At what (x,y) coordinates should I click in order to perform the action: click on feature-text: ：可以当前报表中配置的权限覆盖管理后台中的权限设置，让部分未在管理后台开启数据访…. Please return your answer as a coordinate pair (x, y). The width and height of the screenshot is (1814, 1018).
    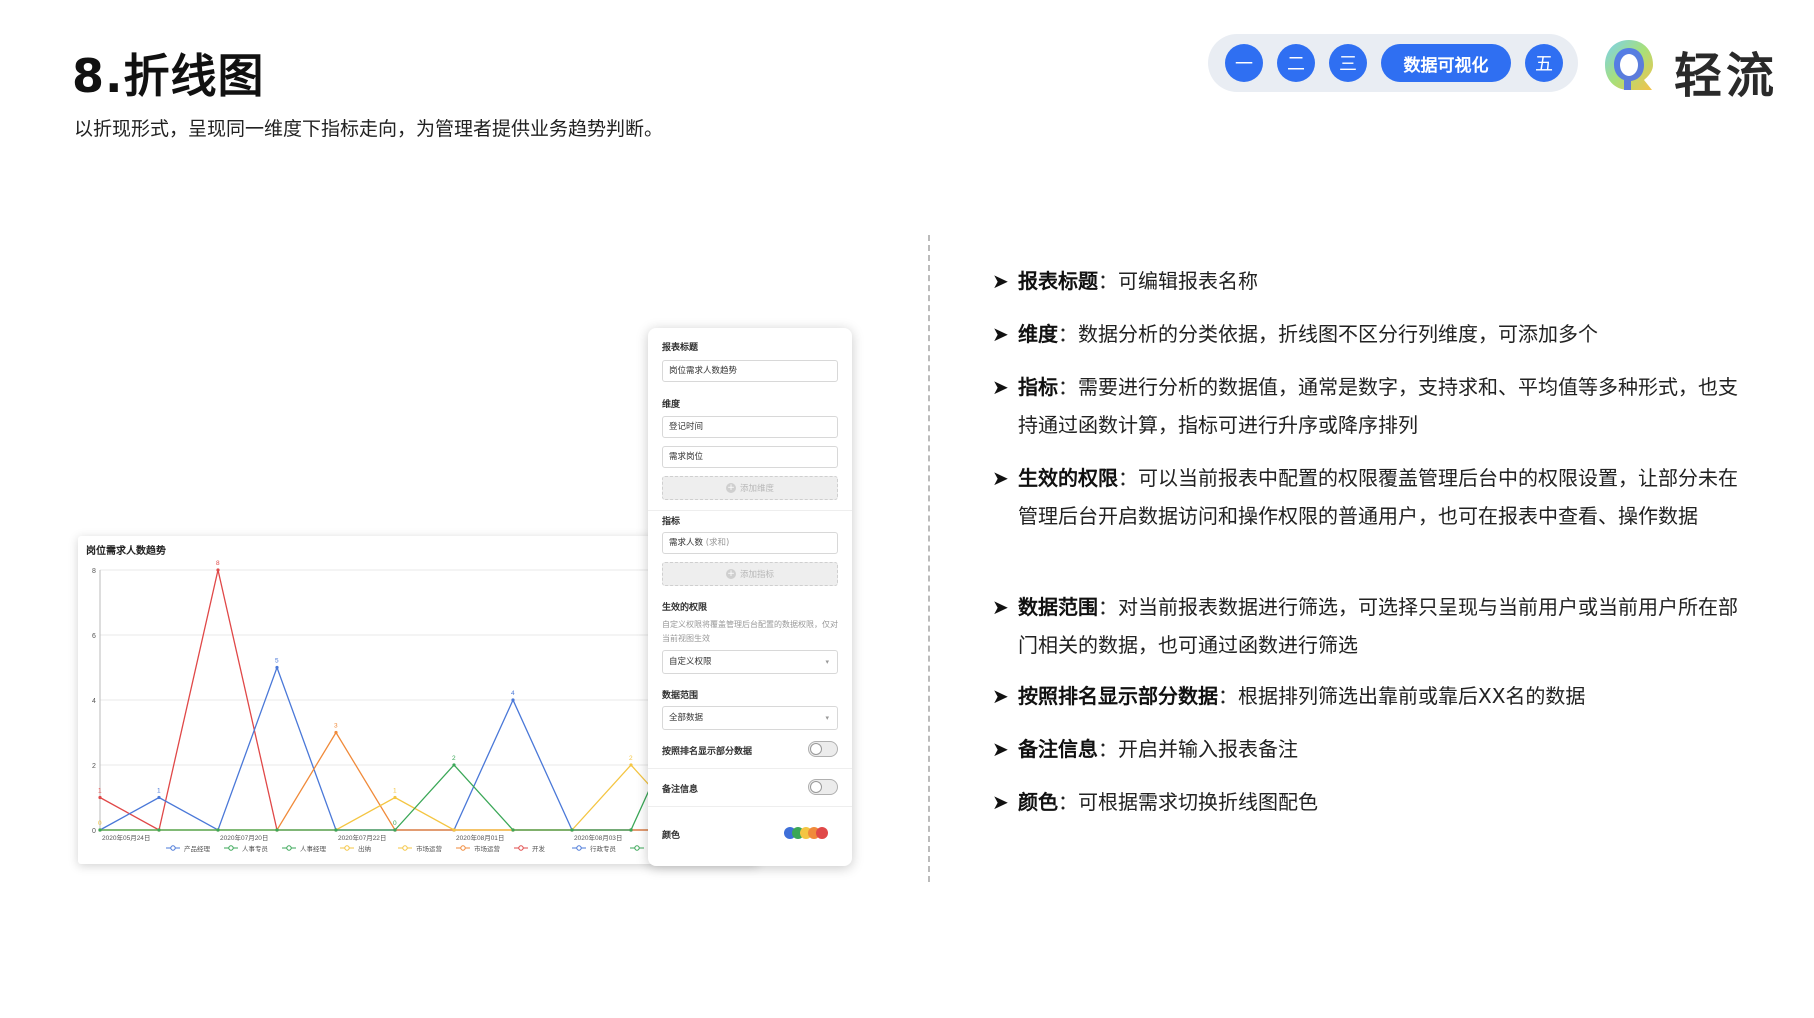
    Looking at the image, I should click on (1378, 497).